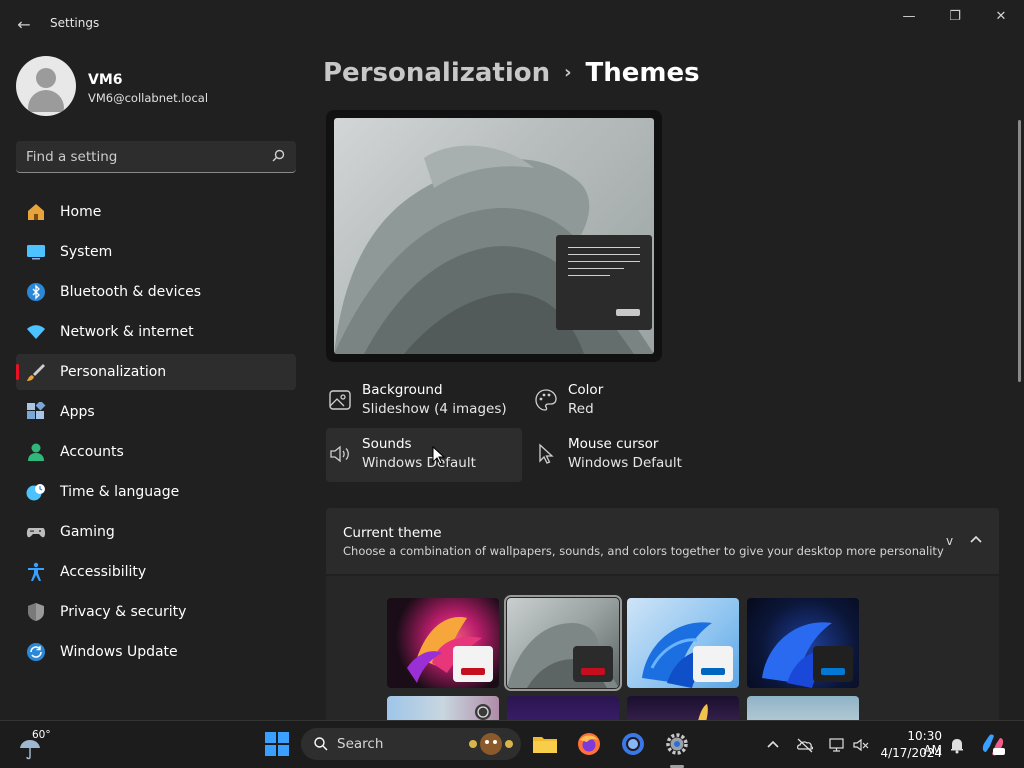 Image resolution: width=1024 pixels, height=768 pixels. What do you see at coordinates (103, 572) in the screenshot?
I see `sidebar-item-label: Accessibility` at bounding box center [103, 572].